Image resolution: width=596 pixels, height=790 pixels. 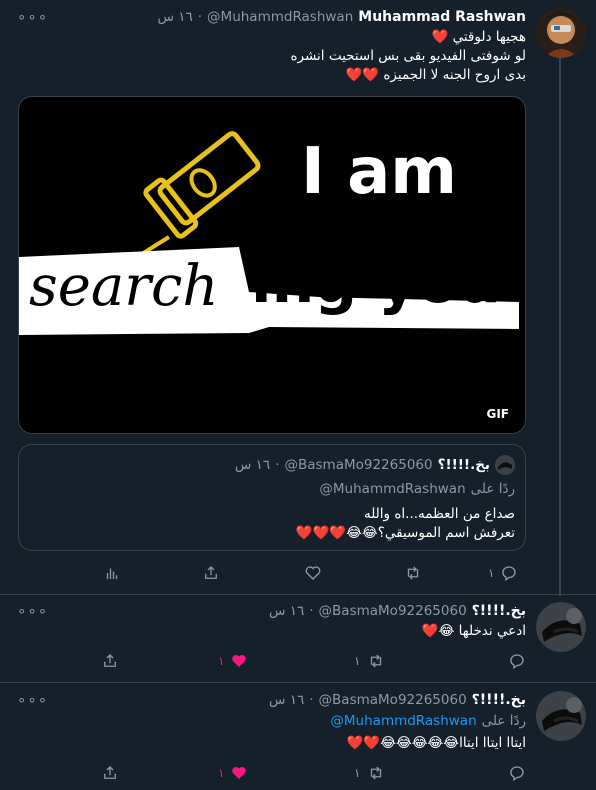 I want to click on quoted-line: تعرفش اسم الموسيقي؟😂😂❤️❤️❤️, so click(x=405, y=533).